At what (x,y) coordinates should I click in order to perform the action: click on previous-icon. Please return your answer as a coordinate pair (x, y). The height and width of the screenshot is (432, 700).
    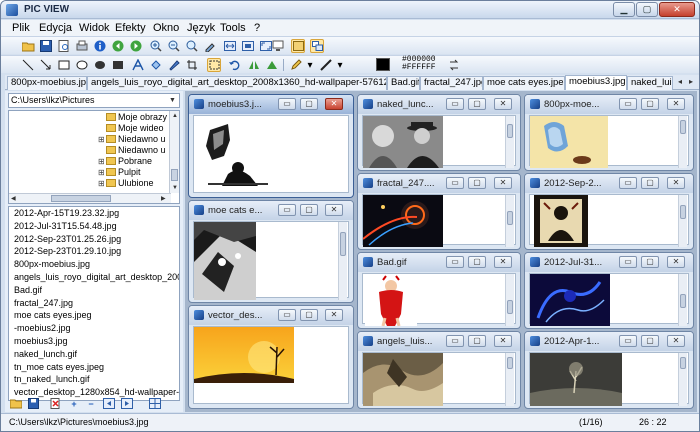
    Looking at the image, I should click on (118, 46).